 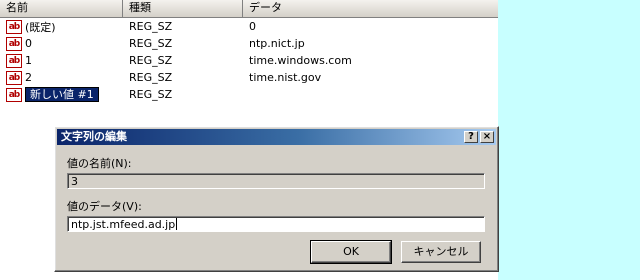 What do you see at coordinates (277, 43) in the screenshot?
I see `registry-row-data: ntp.nict.jp` at bounding box center [277, 43].